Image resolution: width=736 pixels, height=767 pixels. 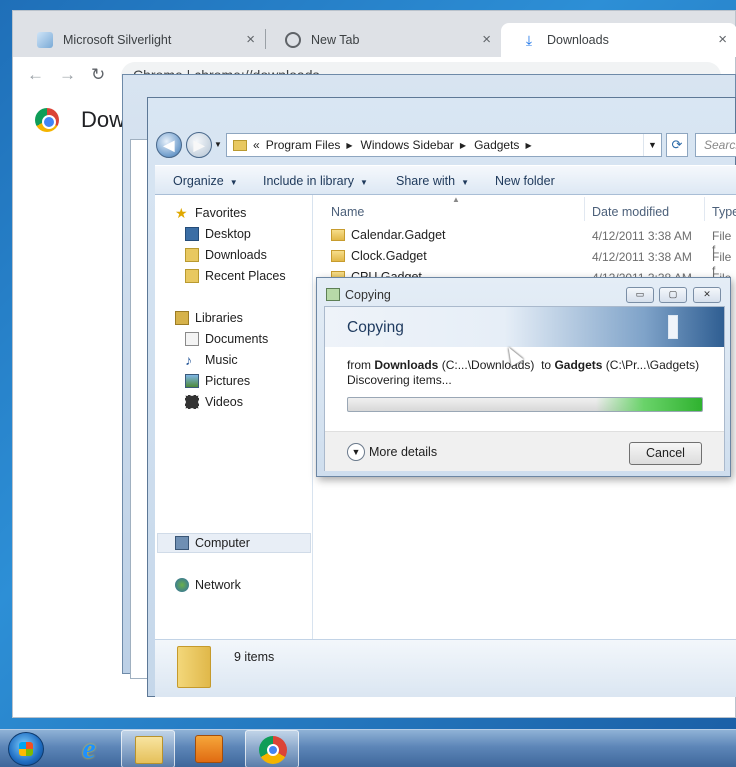 I want to click on nav-label: Pictures, so click(x=228, y=381).